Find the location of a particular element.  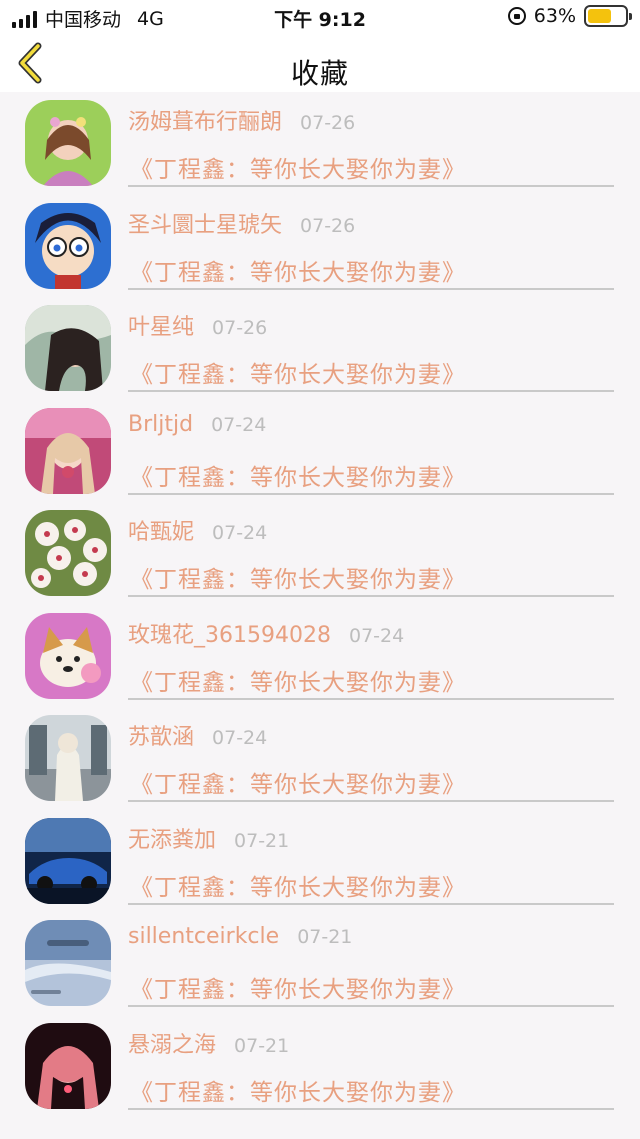

item-header: 汤姆葺布行酾朗 07-26 is located at coordinates (241, 120).